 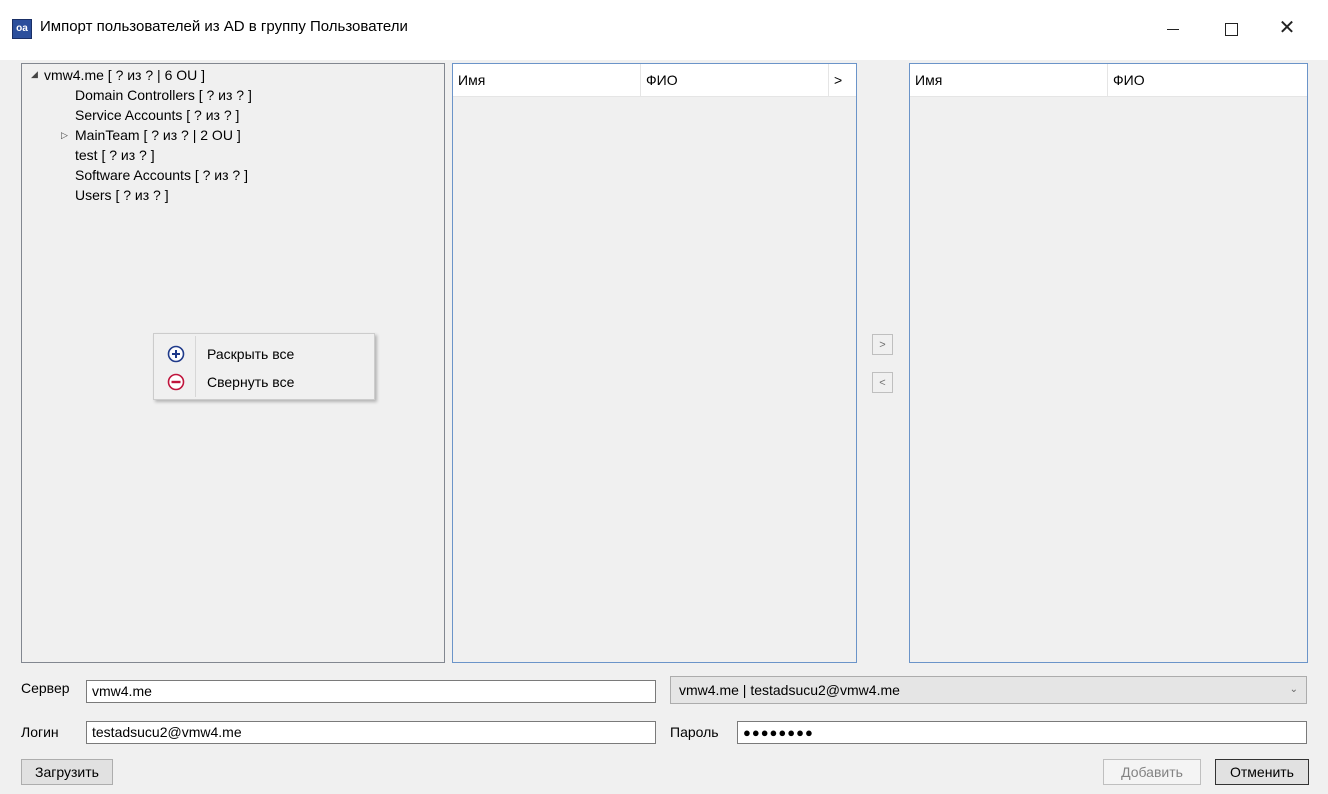 I want to click on list-header: Имя ФИО >, so click(x=654, y=80).